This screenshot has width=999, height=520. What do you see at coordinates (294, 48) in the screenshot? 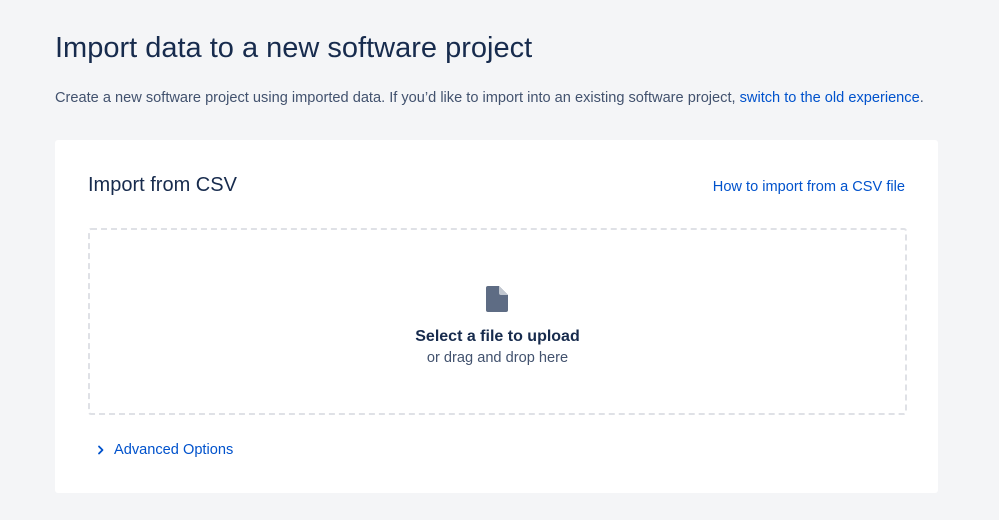
I see `page-title: Import data to a new software project` at bounding box center [294, 48].